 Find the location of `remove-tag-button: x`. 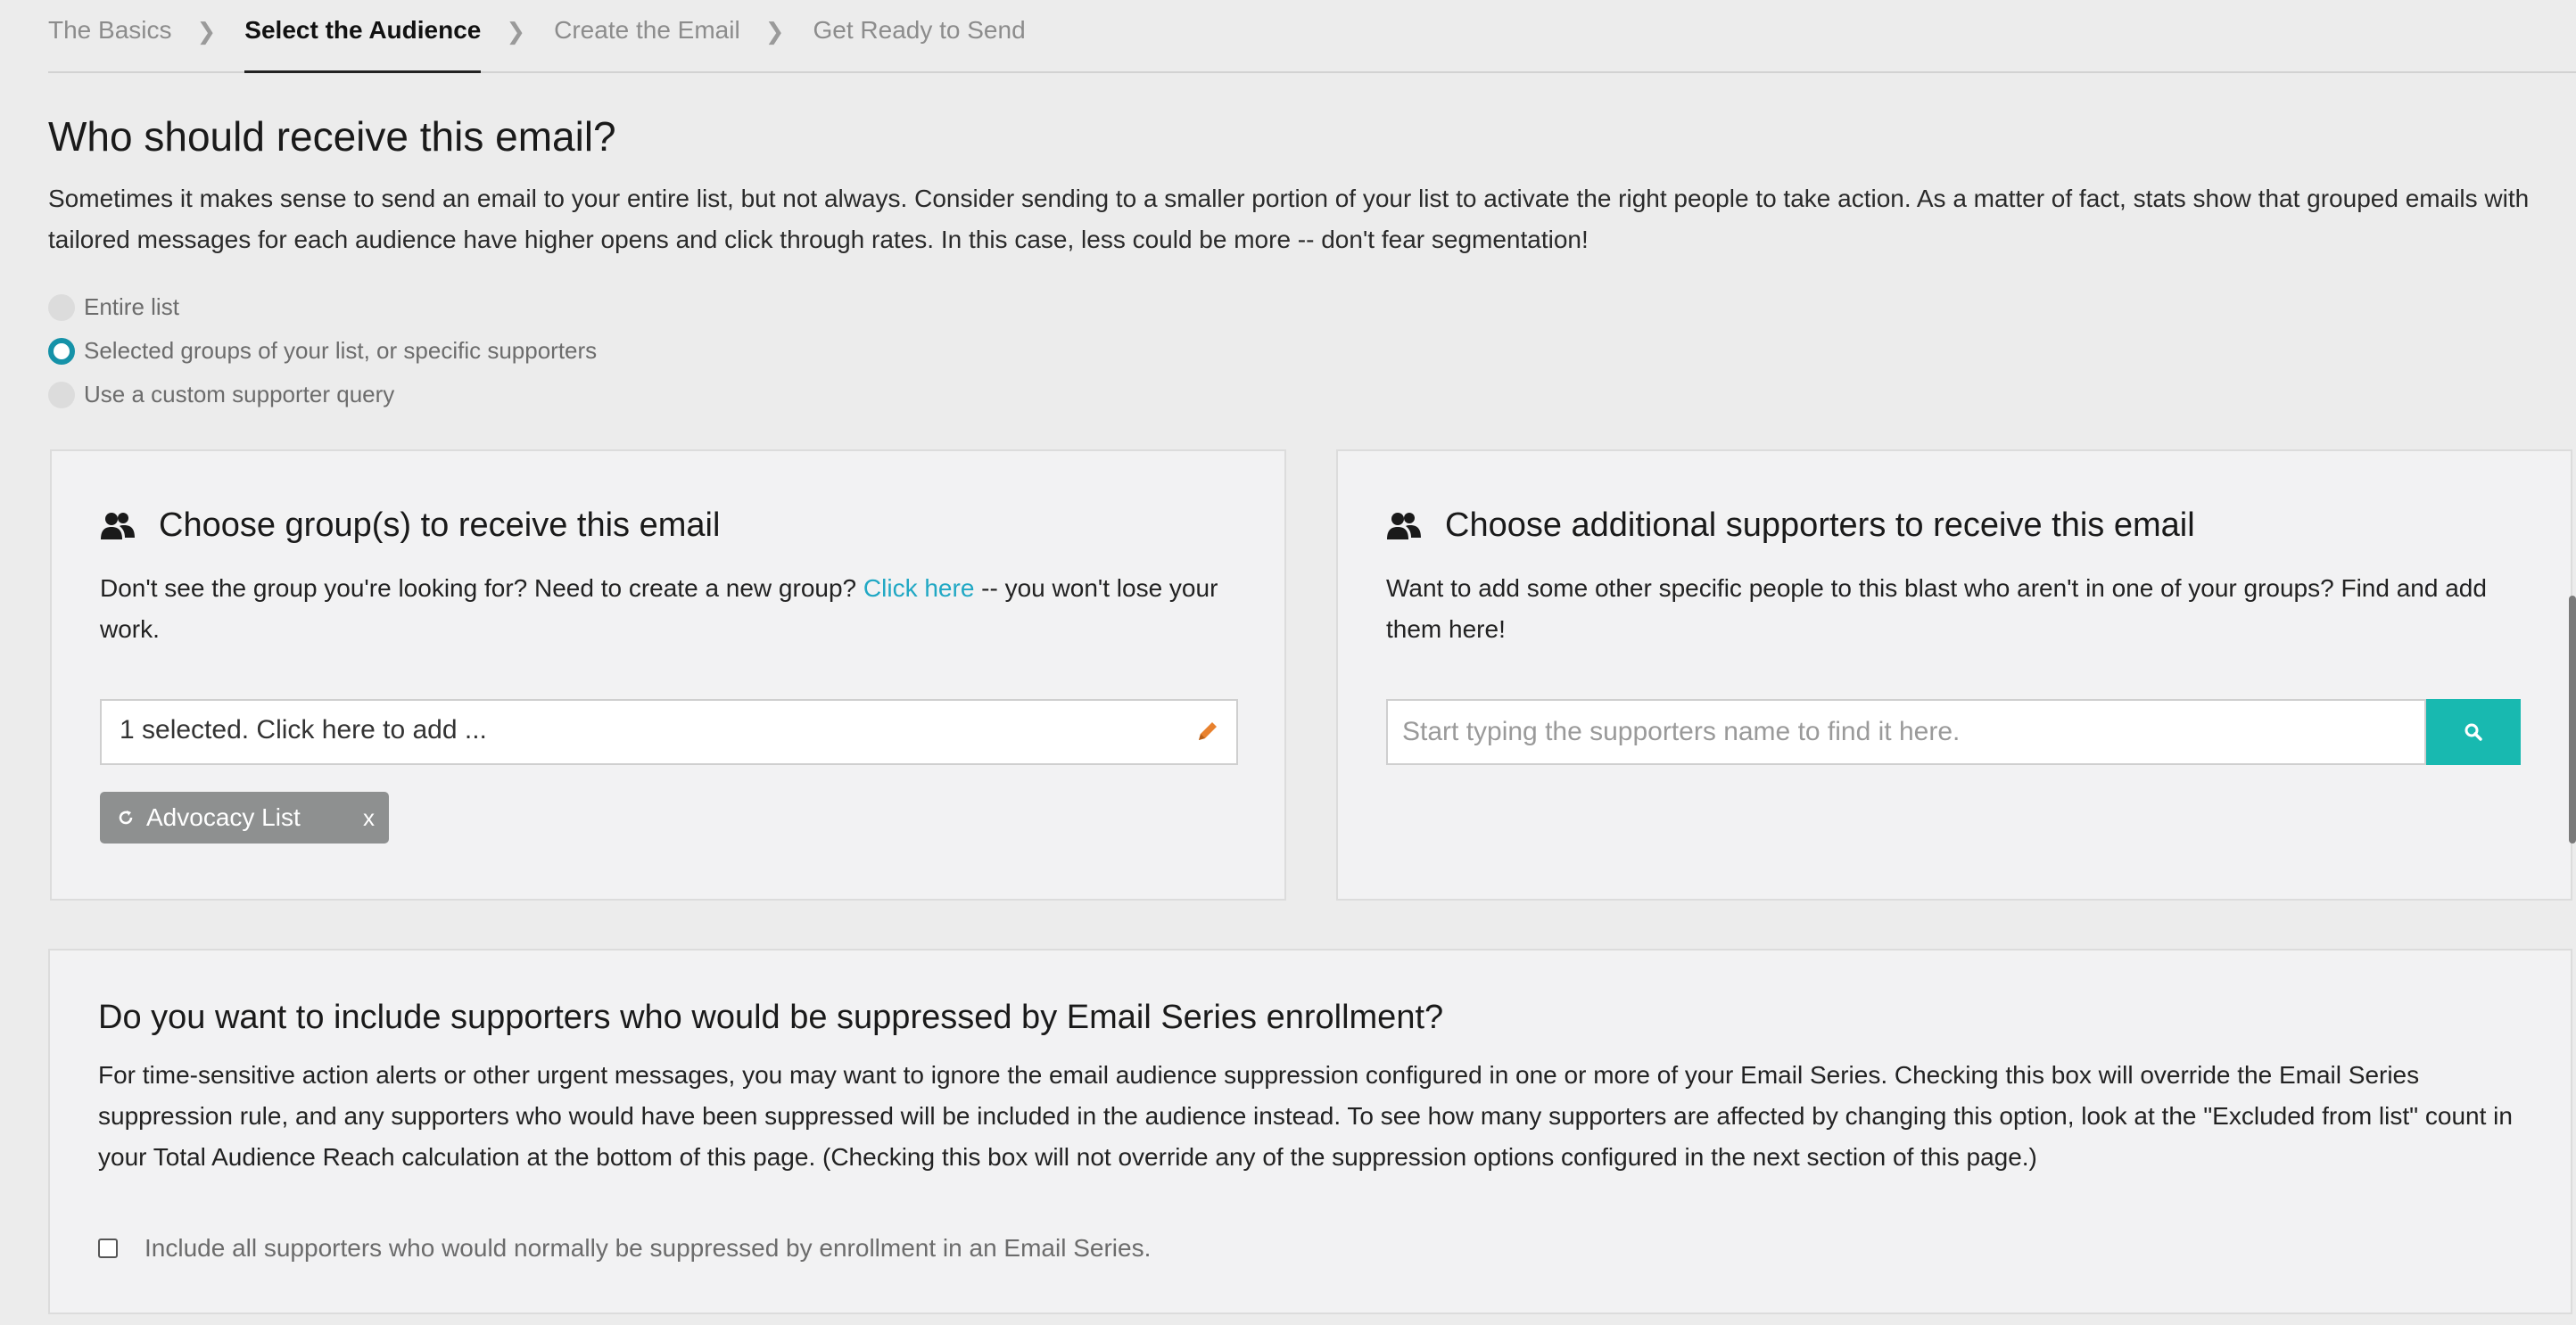

remove-tag-button: x is located at coordinates (369, 818).